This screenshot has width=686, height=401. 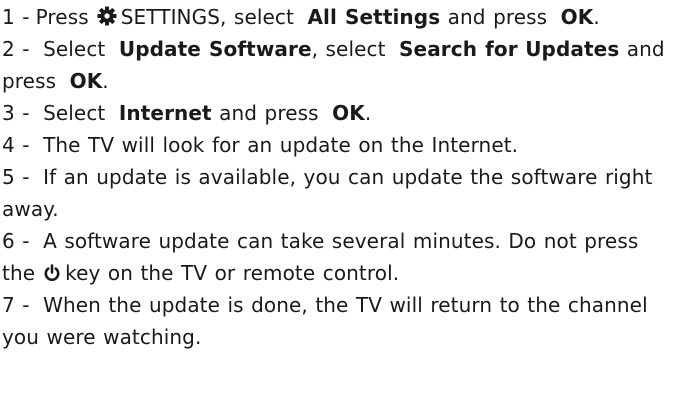 What do you see at coordinates (232, 273) in the screenshot?
I see `step-text: key on the TV or remote control.` at bounding box center [232, 273].